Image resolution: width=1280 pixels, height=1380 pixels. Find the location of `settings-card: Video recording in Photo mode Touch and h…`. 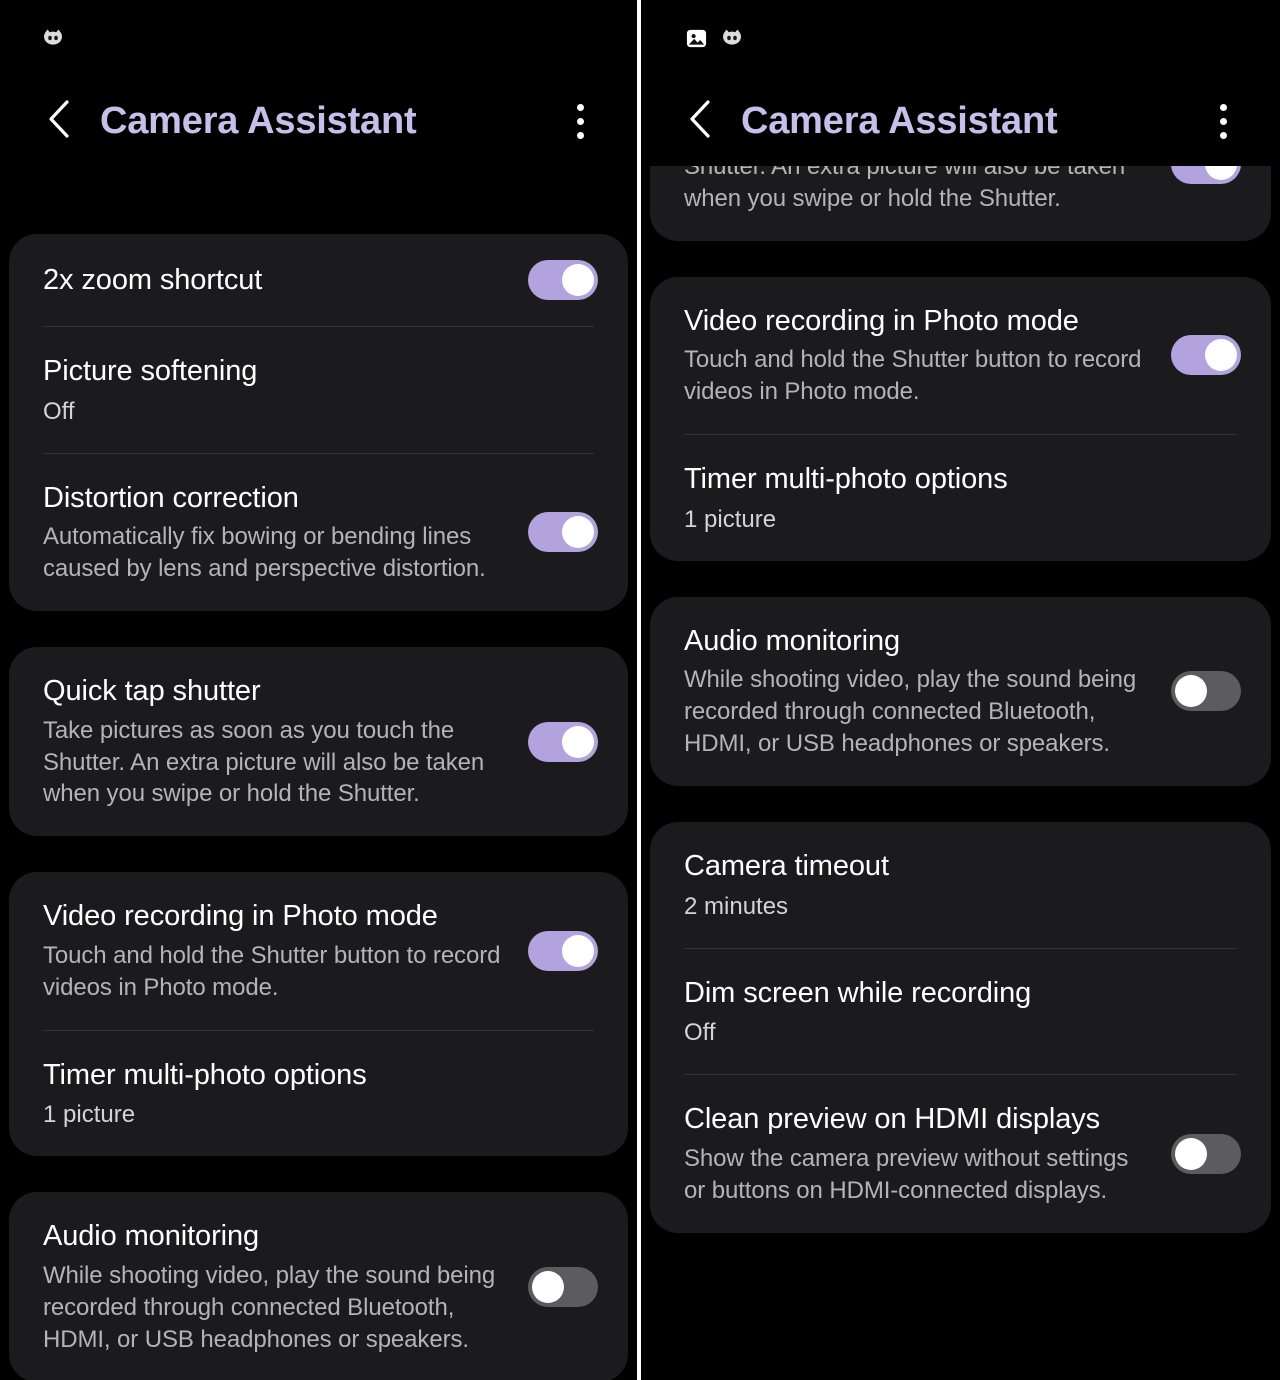

settings-card: Video recording in Photo mode Touch and h… is located at coordinates (318, 1014).